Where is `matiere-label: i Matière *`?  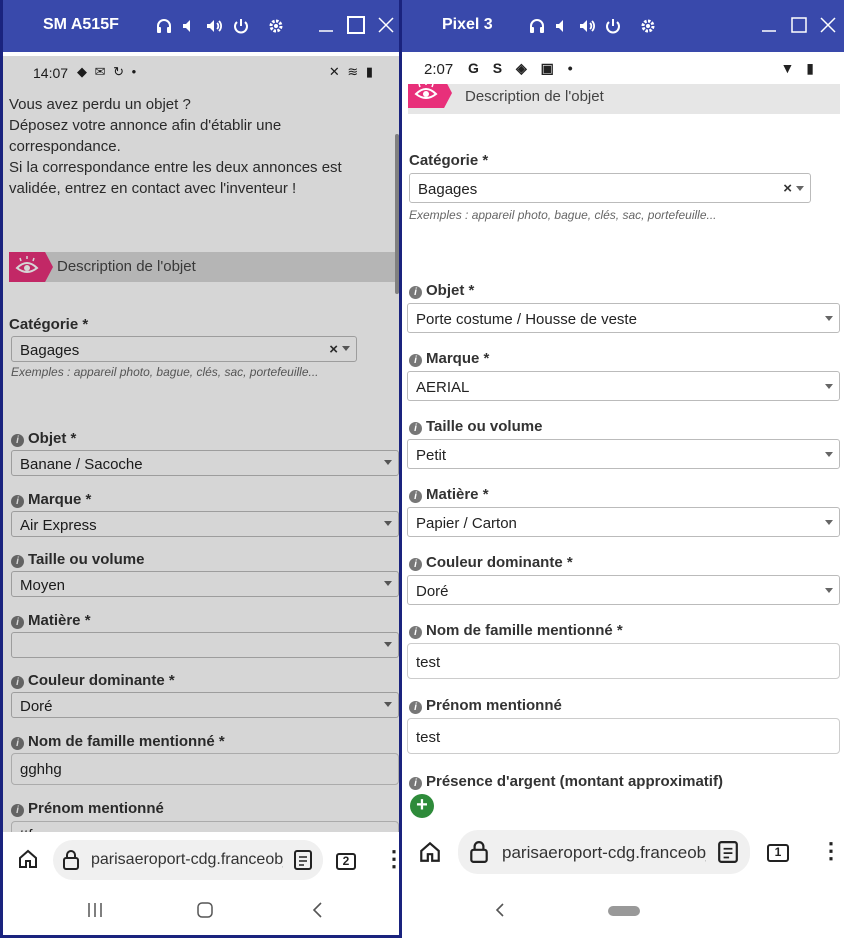
matiere-label: i Matière * is located at coordinates (449, 494).